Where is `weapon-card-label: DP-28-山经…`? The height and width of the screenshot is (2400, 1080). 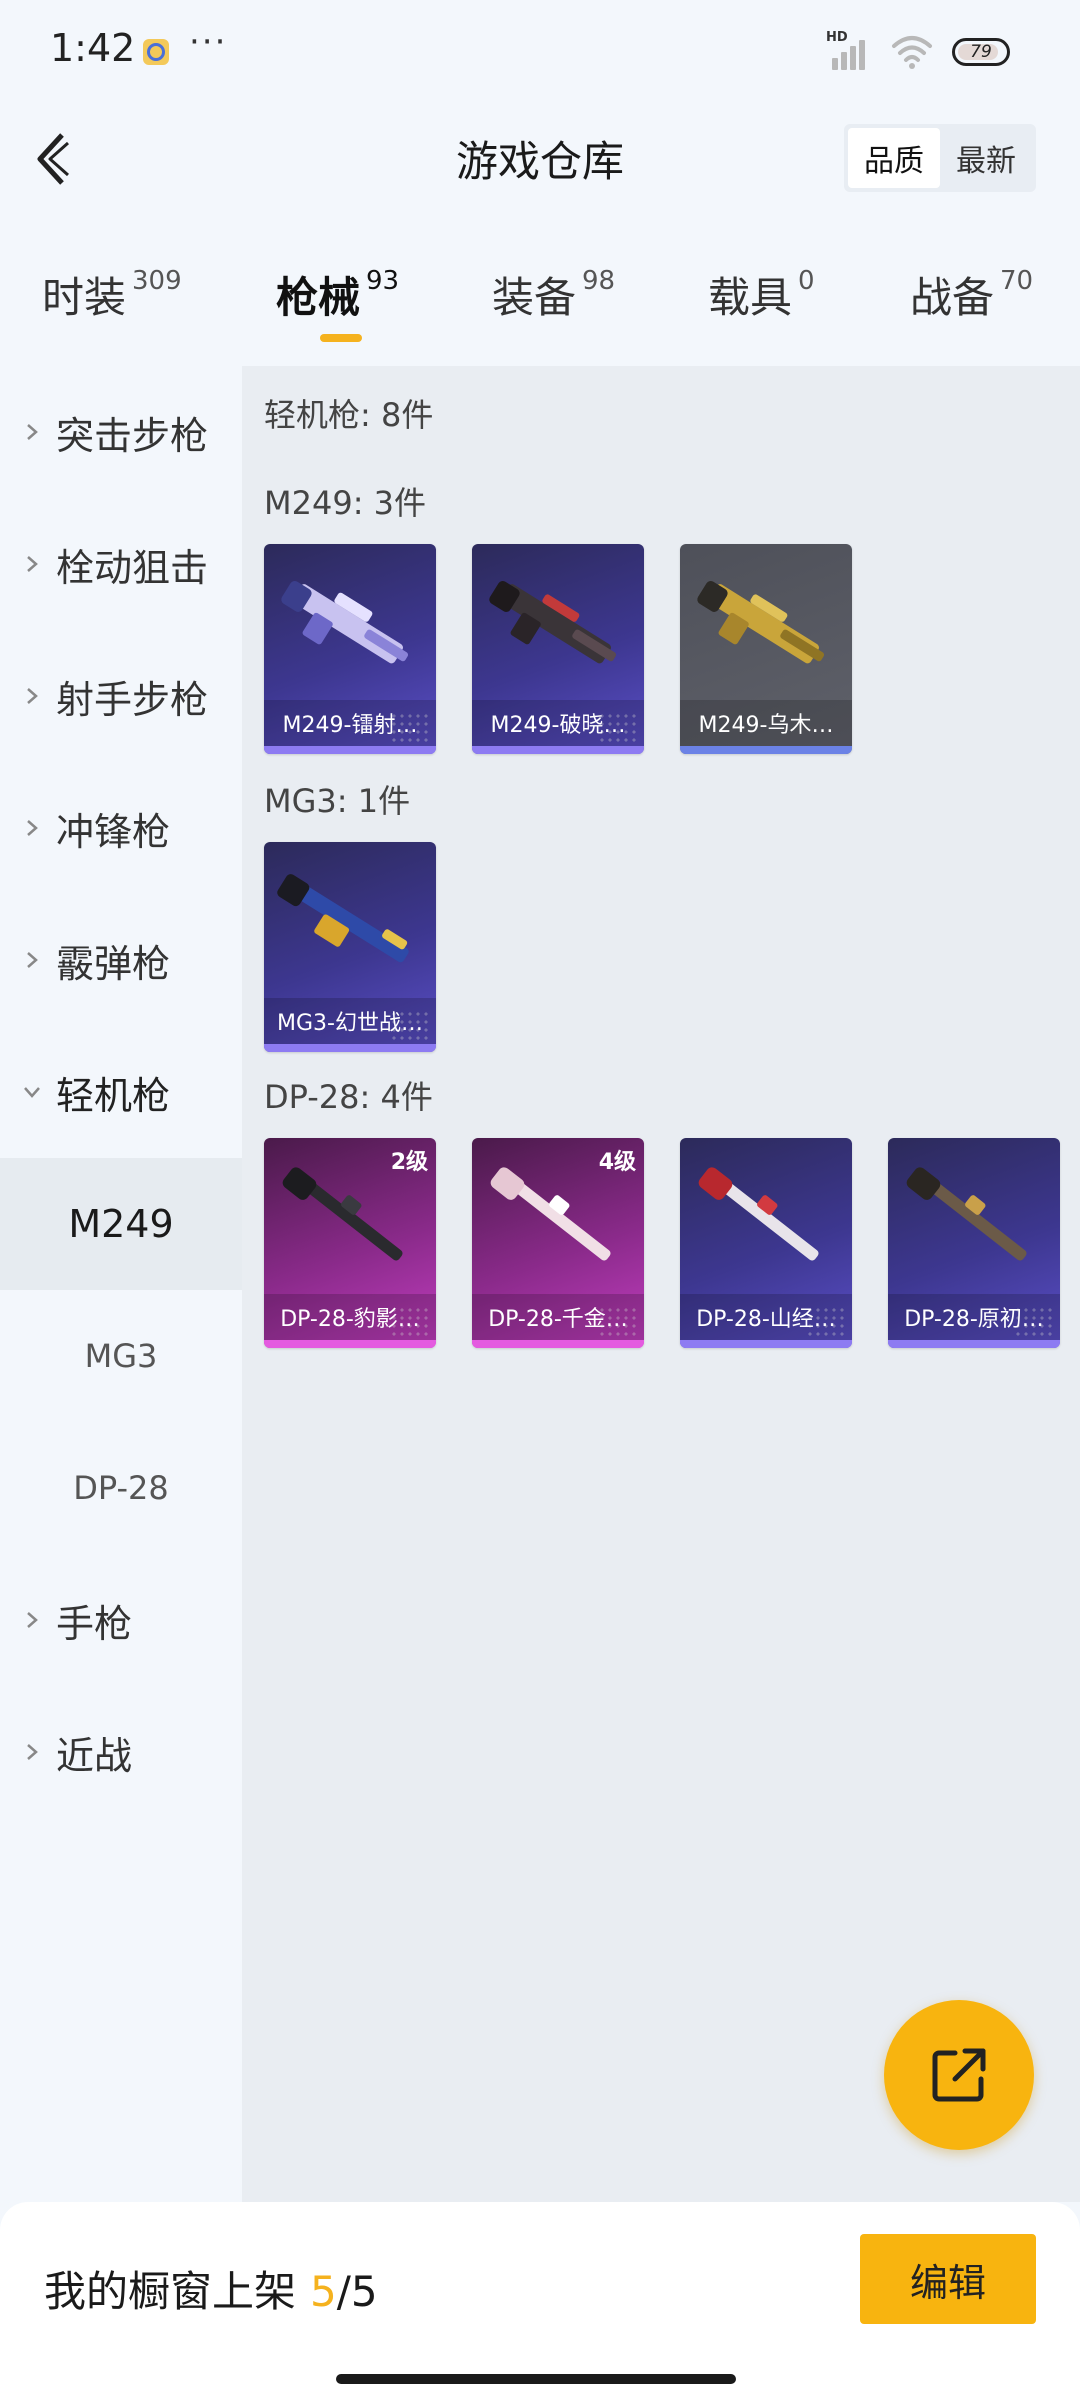 weapon-card-label: DP-28-山经… is located at coordinates (766, 1317).